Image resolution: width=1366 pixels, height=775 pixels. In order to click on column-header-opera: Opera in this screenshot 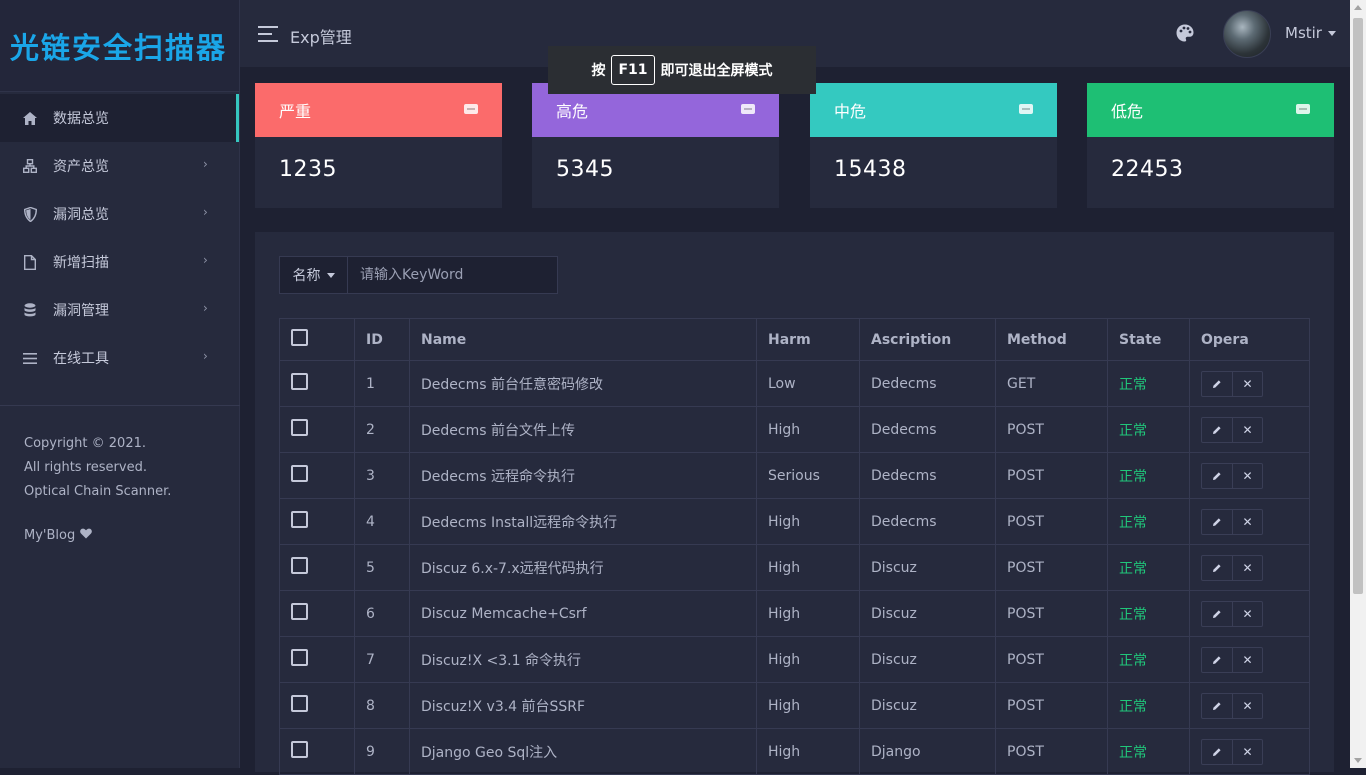, I will do `click(1249, 339)`.